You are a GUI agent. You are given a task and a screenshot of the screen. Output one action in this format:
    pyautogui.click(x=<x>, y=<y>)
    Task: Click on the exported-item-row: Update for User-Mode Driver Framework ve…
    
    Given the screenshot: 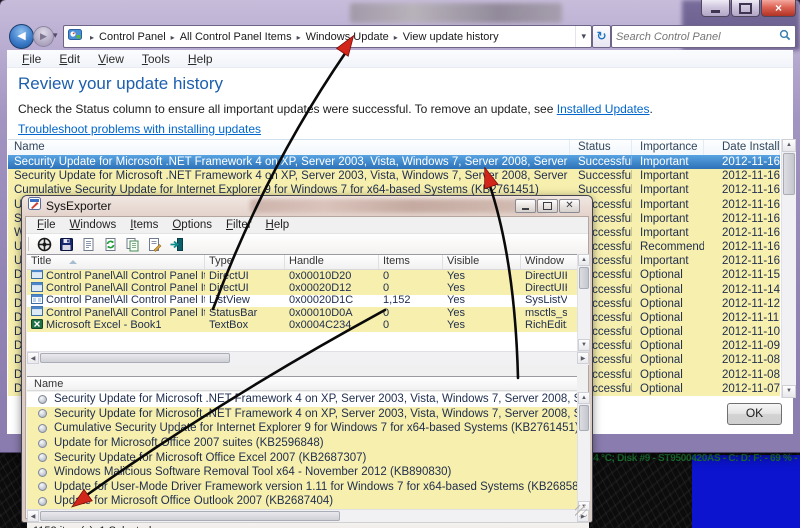 What is the action you would take?
    pyautogui.click(x=302, y=487)
    